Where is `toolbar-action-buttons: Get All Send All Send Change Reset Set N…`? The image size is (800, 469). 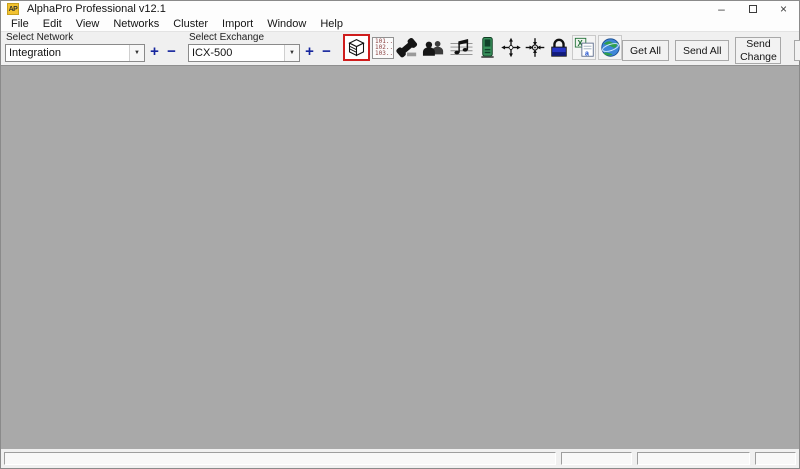
toolbar-action-buttons: Get All Send All Send Change Reset Set N… is located at coordinates (711, 50).